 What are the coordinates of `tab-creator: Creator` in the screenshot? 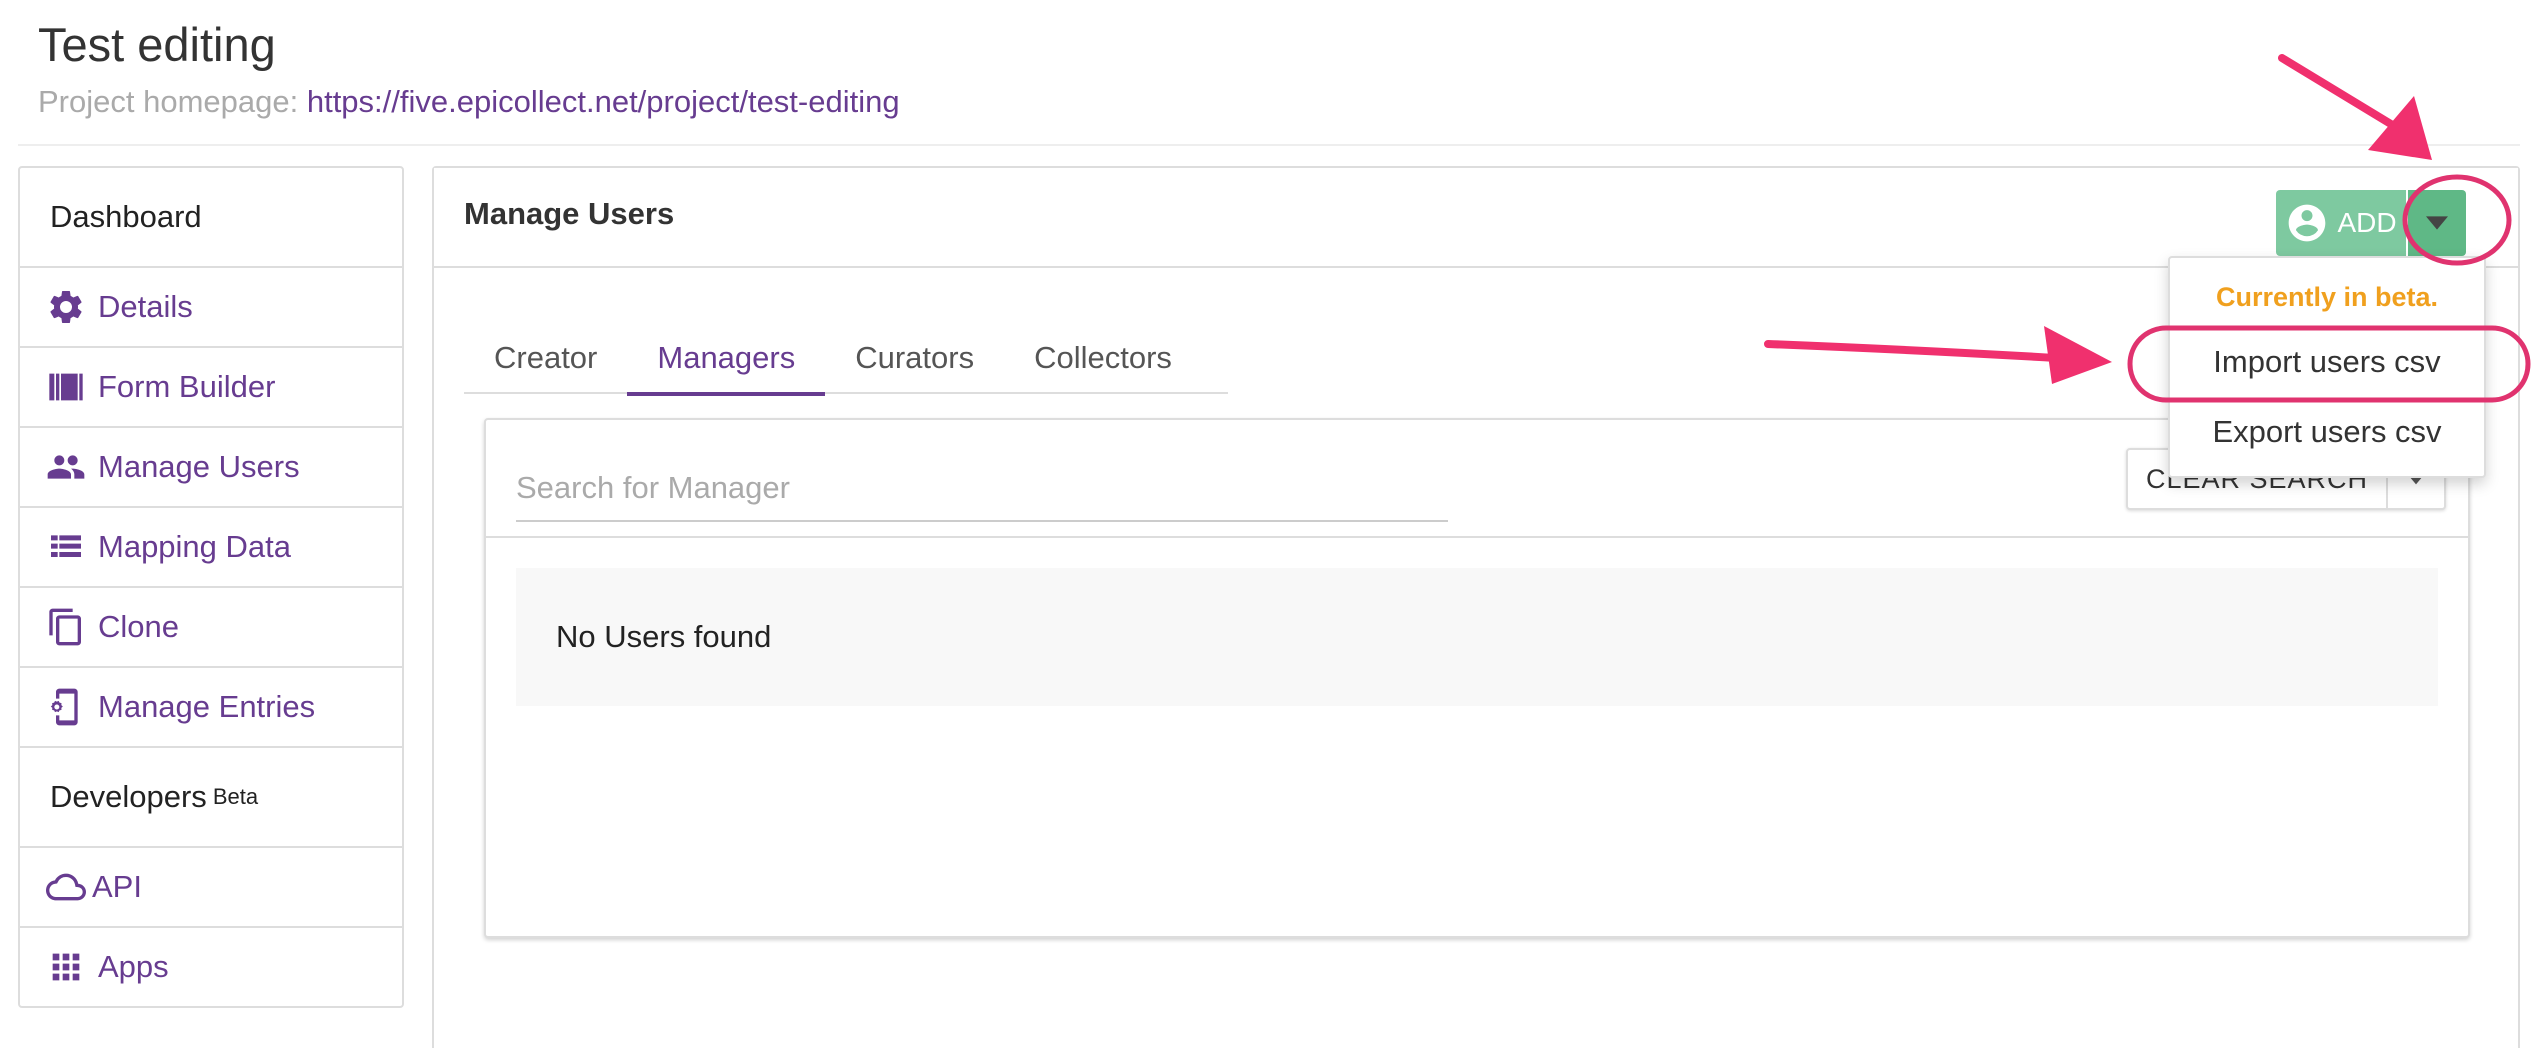 It's located at (545, 358).